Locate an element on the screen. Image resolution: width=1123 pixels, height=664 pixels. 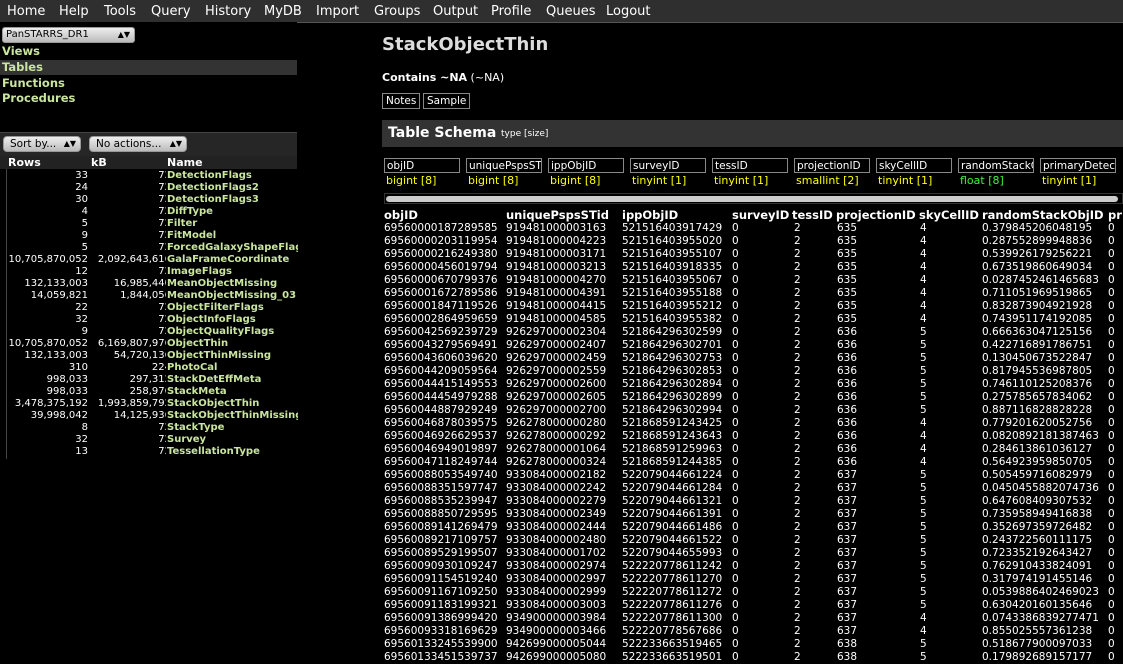
nav-groups: Groups is located at coordinates (397, 11).